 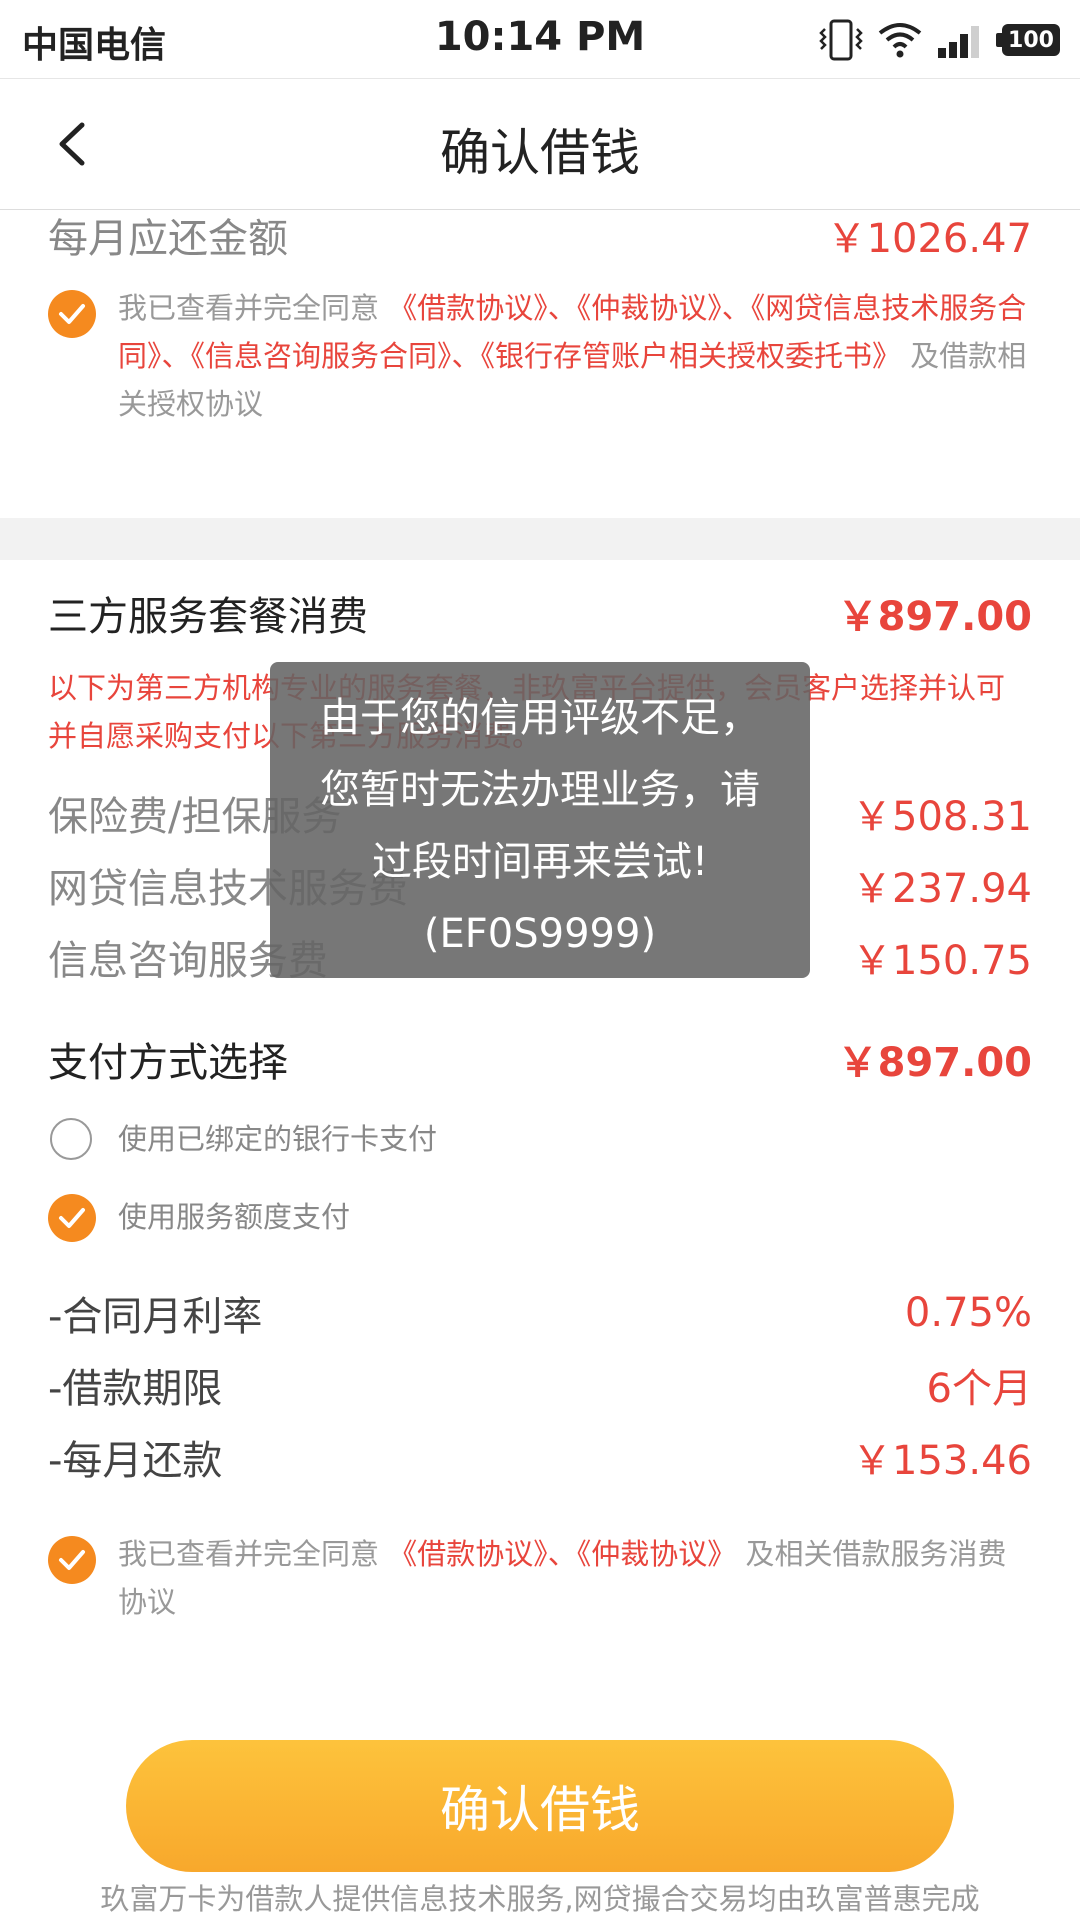 What do you see at coordinates (942, 1461) in the screenshot?
I see `term-value: ￥153.46` at bounding box center [942, 1461].